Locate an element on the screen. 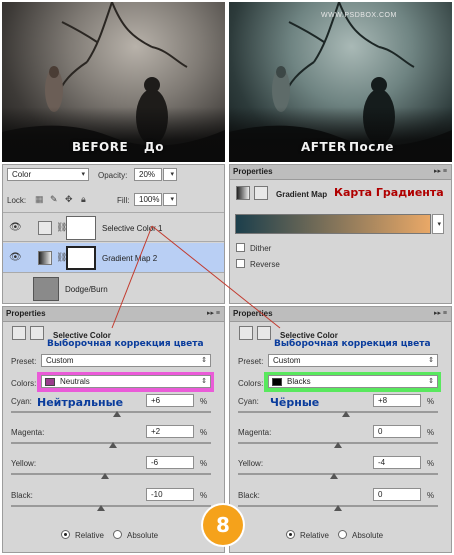  gradient-dropdown: ▾ is located at coordinates (438, 224).